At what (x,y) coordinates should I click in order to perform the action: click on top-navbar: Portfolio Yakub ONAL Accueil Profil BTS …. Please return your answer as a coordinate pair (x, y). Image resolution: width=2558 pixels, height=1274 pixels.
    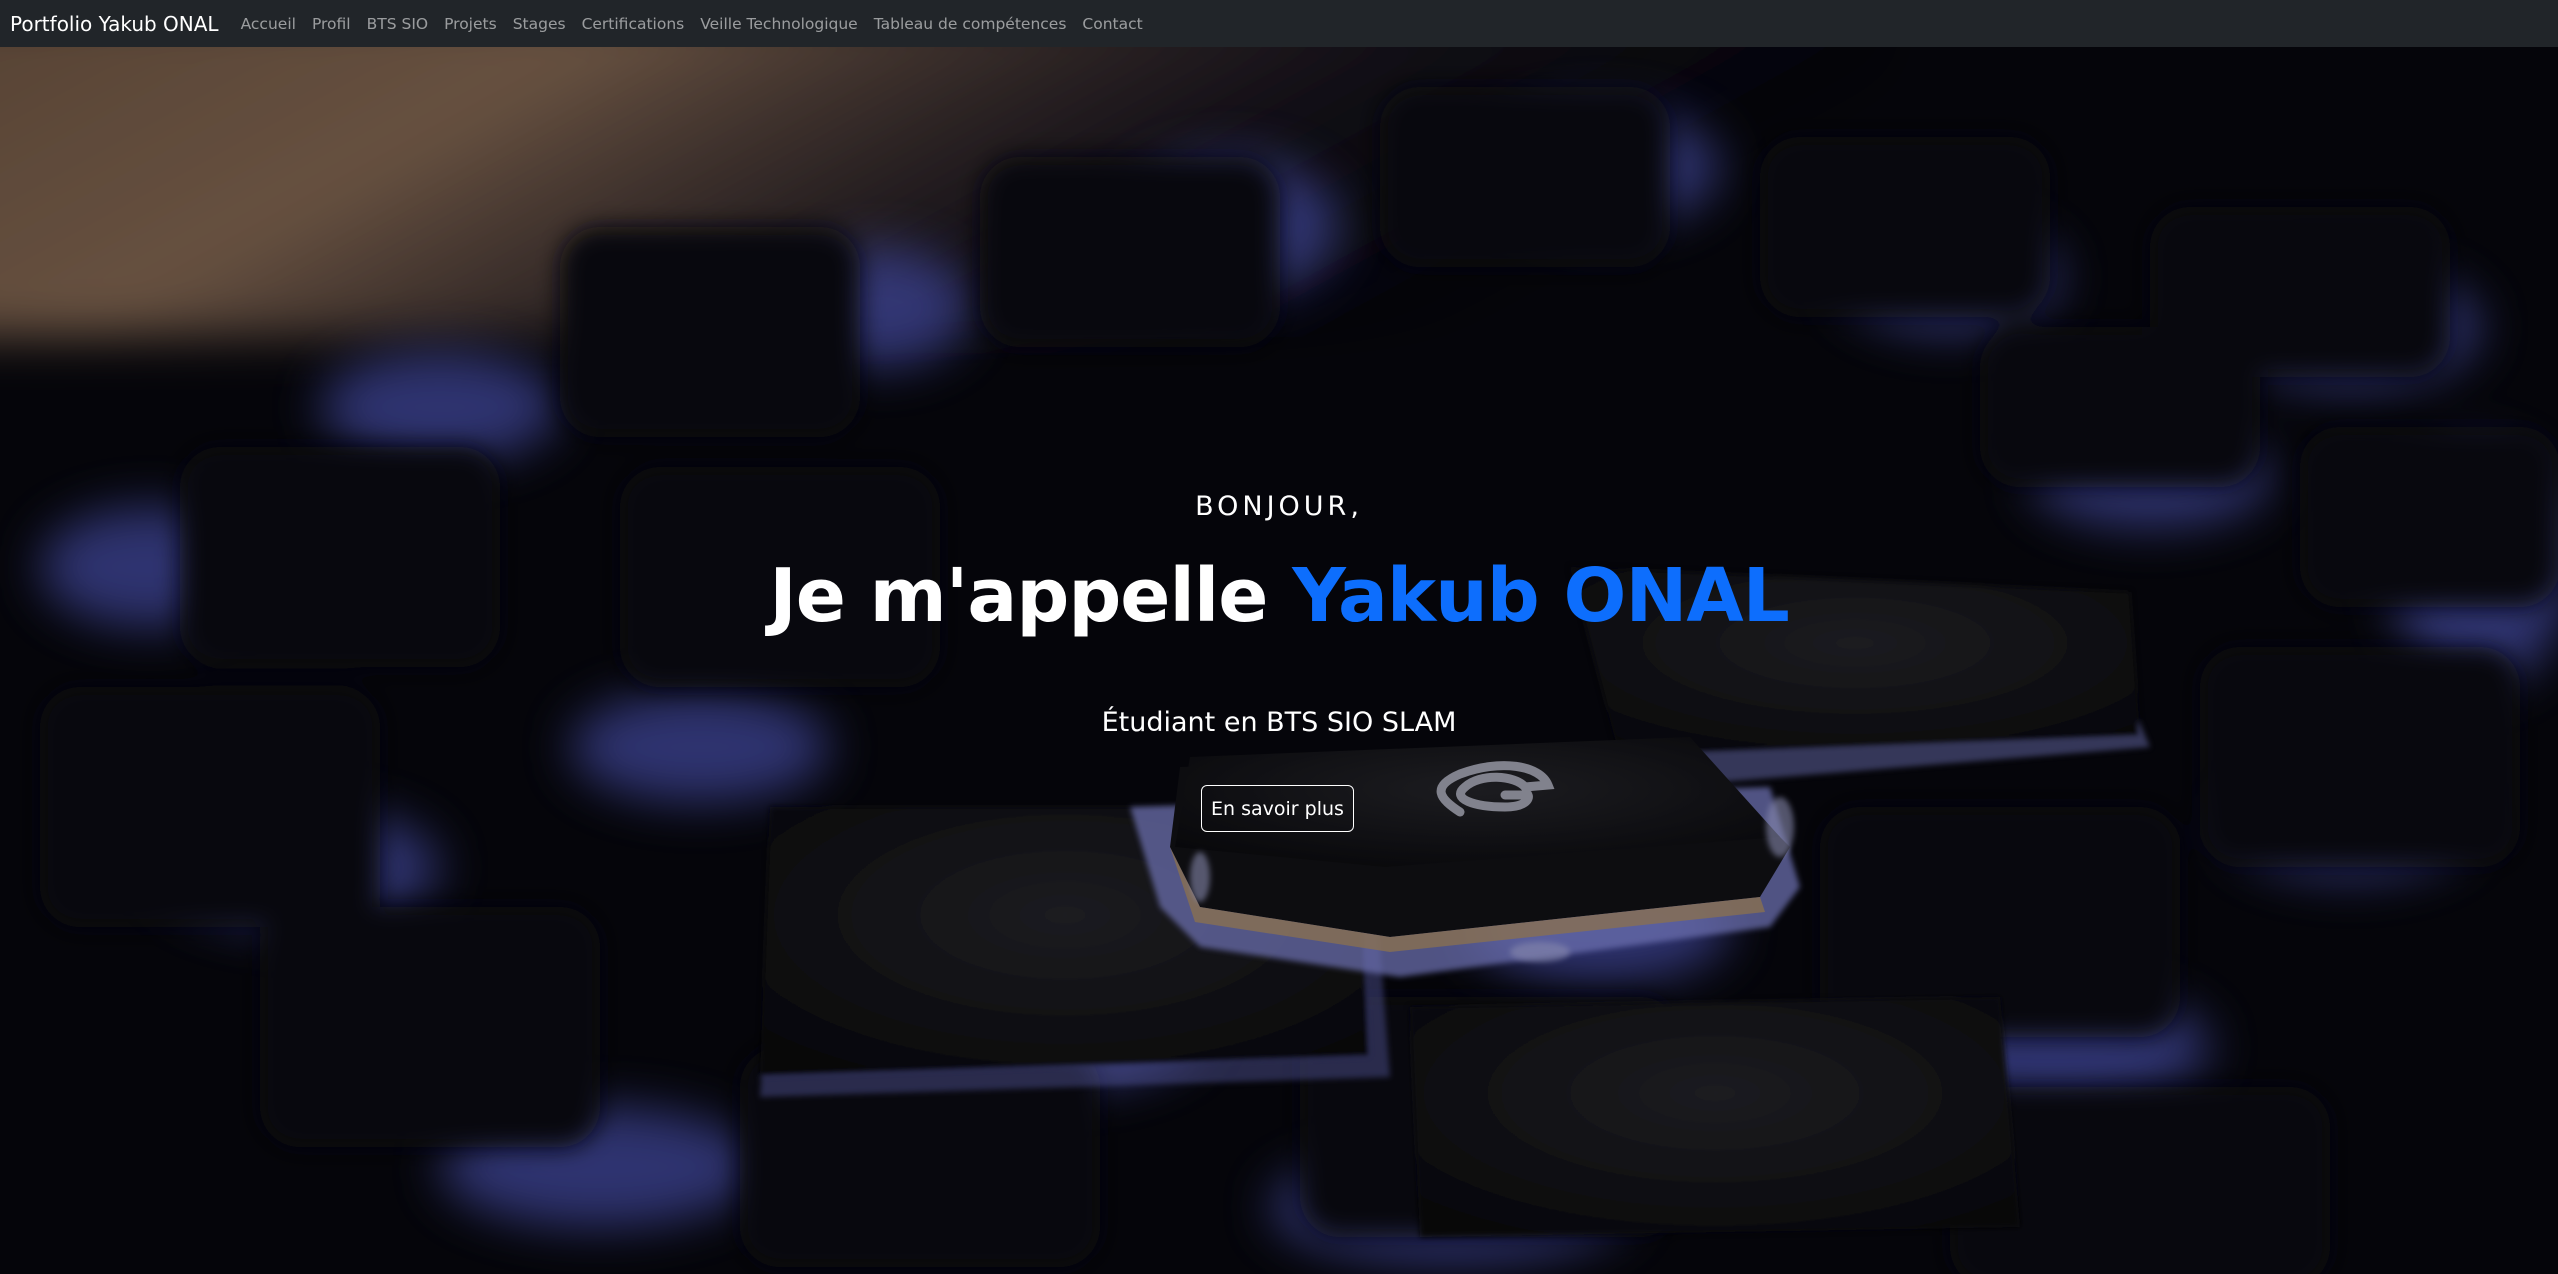
    Looking at the image, I should click on (1279, 23).